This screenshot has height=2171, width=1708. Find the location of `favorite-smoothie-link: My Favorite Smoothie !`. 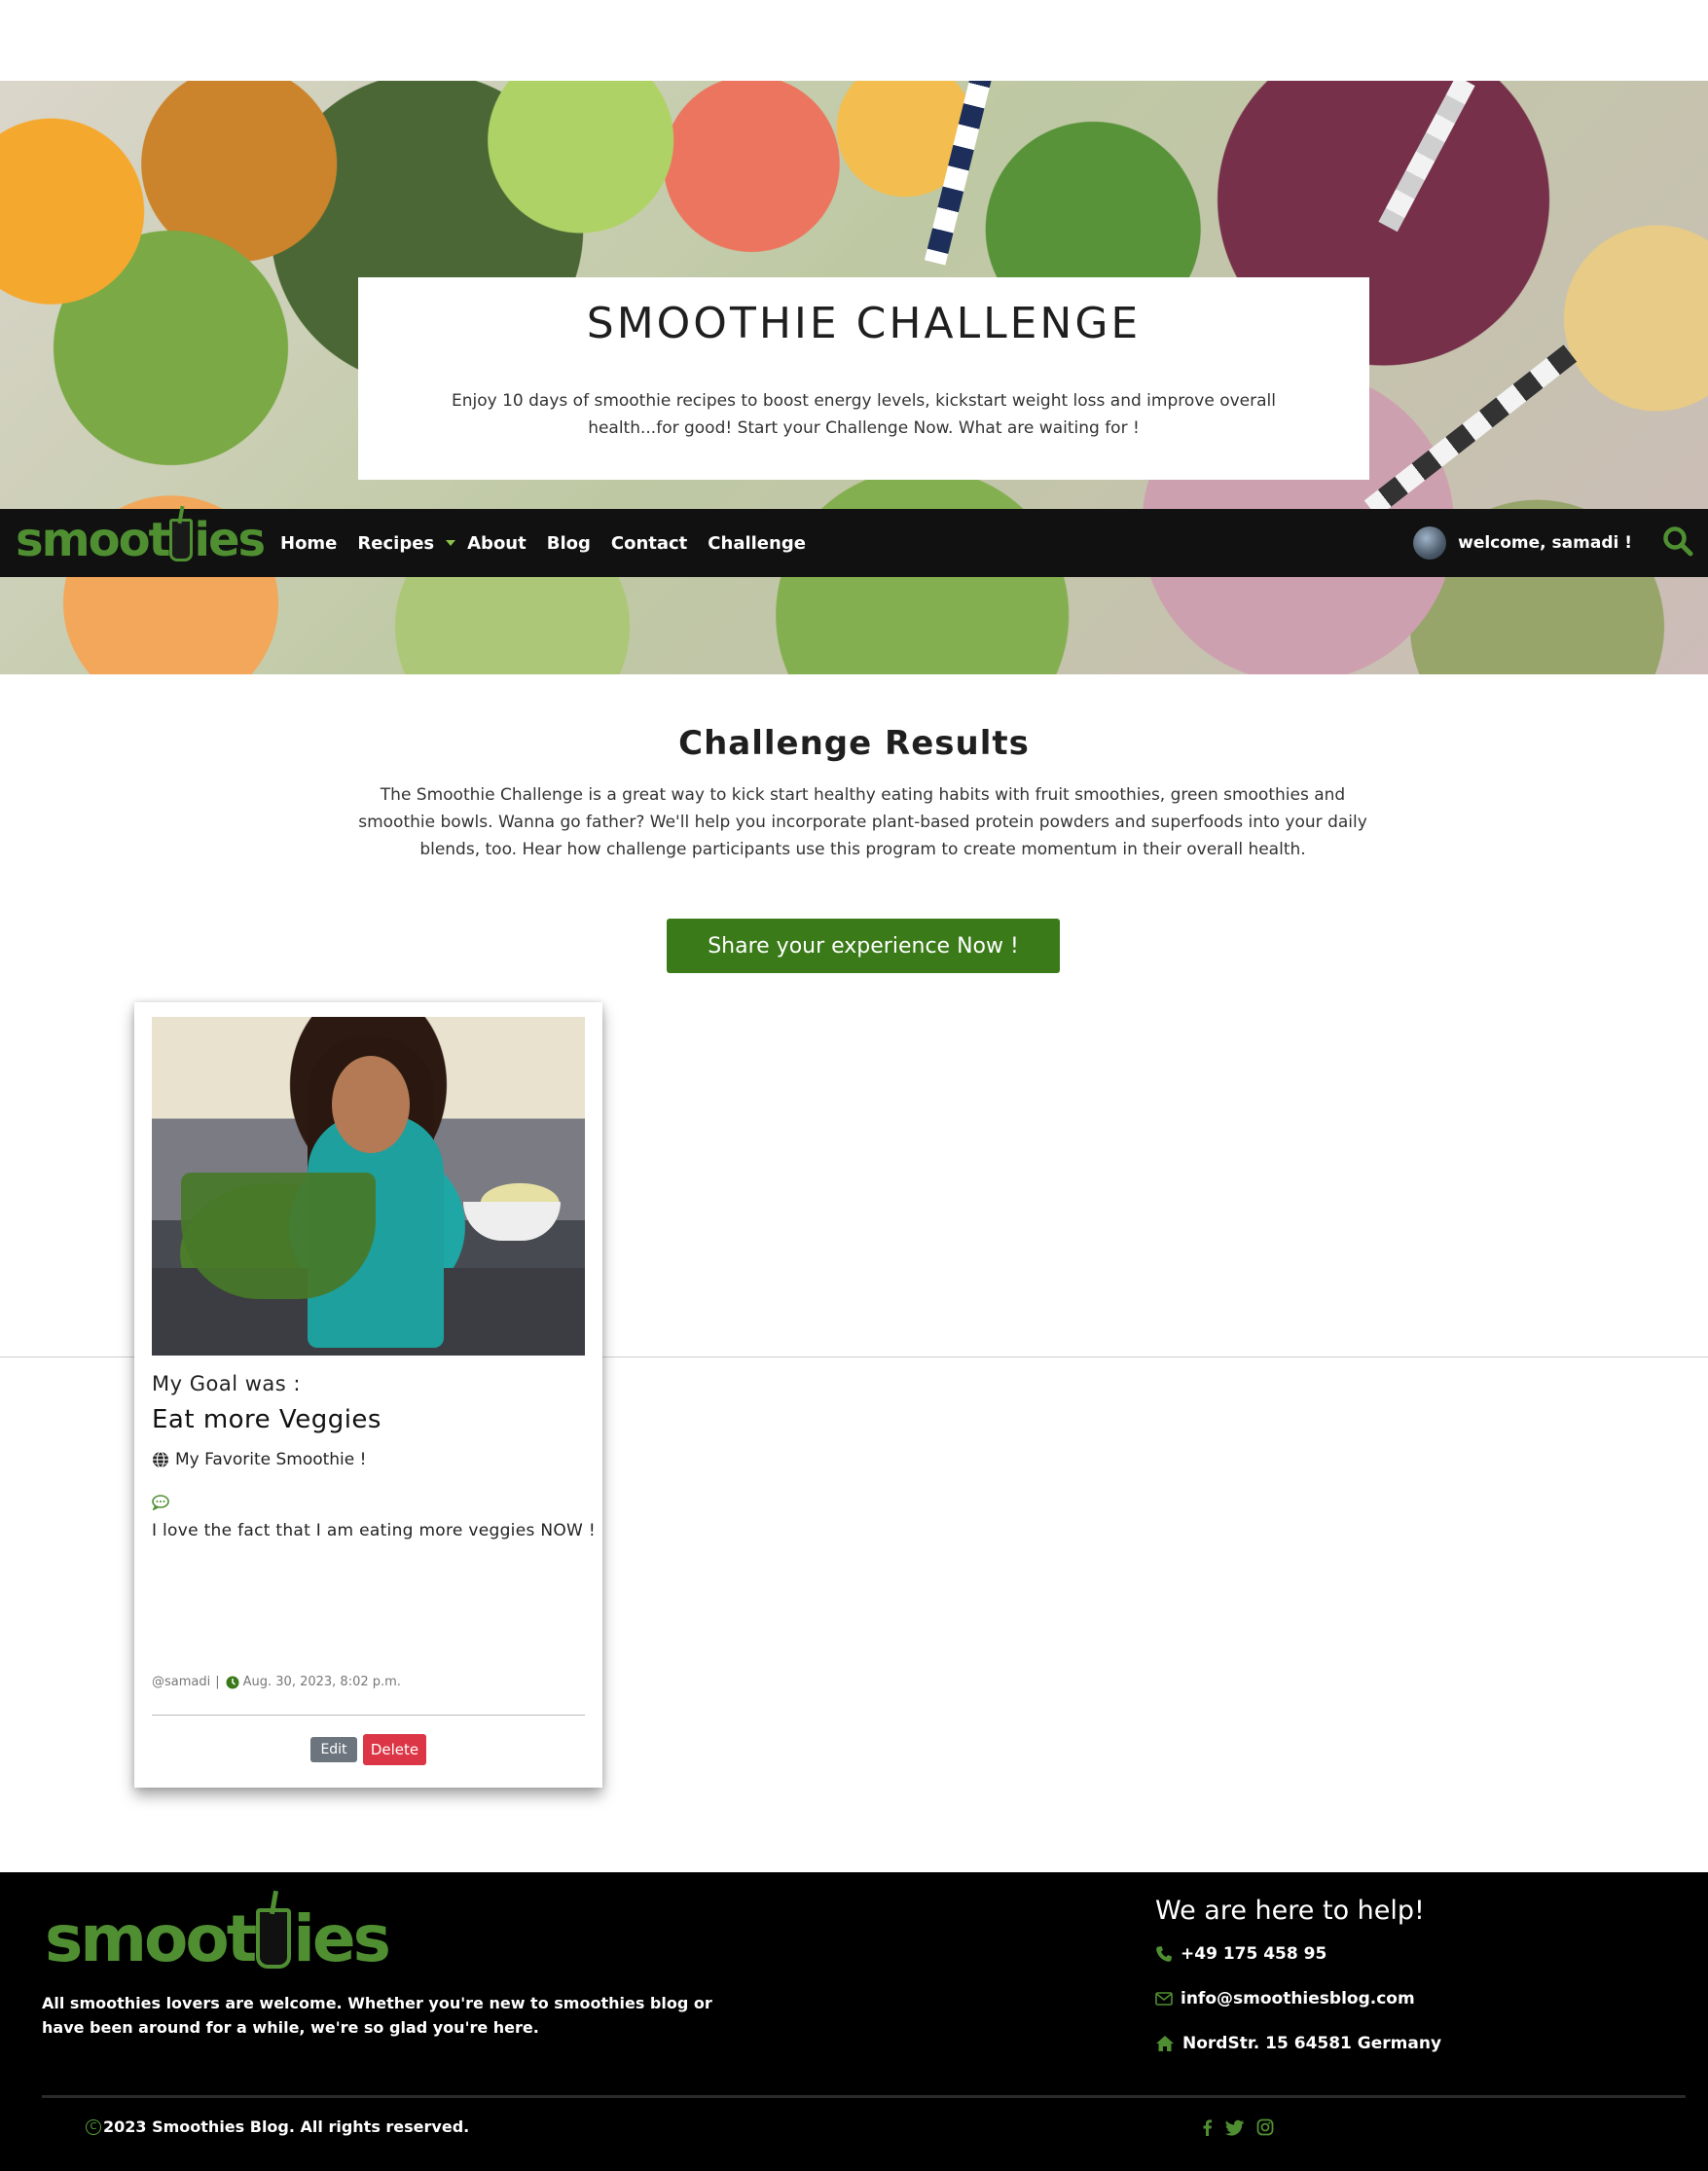

favorite-smoothie-link: My Favorite Smoothie ! is located at coordinates (259, 1459).